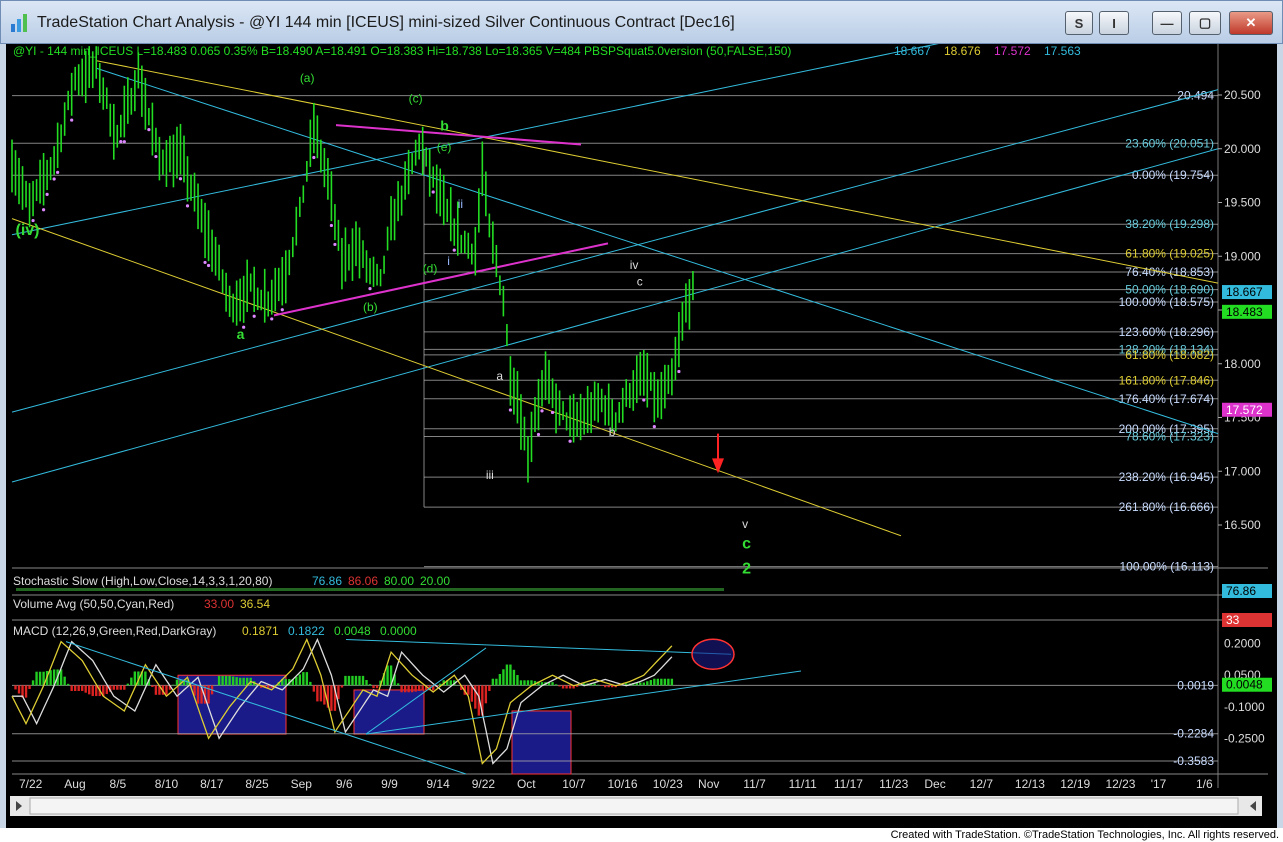 This screenshot has height=842, width=1283. I want to click on volume-label: Volume Avg (50,50,Cyan,Red), so click(93, 604).